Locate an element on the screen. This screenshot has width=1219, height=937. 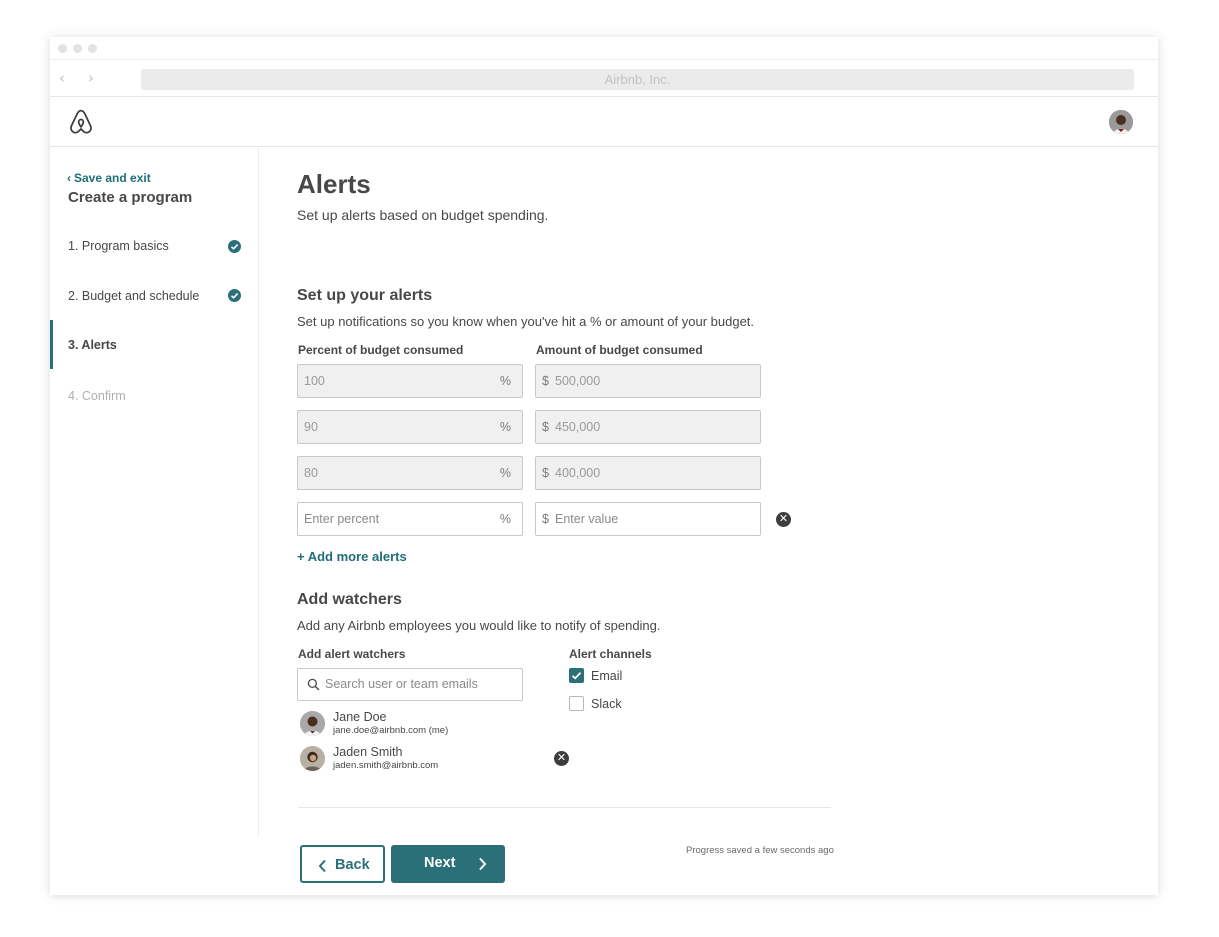
add-more-alerts-link: + Add more alerts is located at coordinates (352, 556).